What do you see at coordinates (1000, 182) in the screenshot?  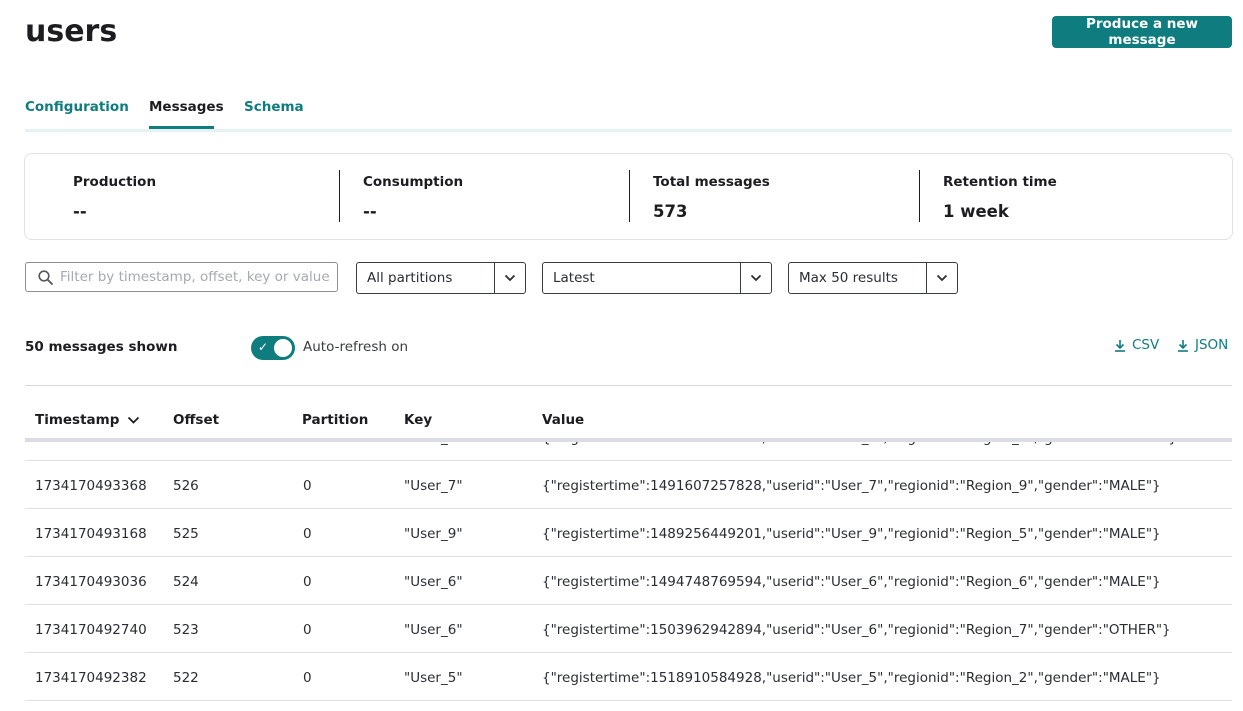 I see `stat-retention-label: Retention time` at bounding box center [1000, 182].